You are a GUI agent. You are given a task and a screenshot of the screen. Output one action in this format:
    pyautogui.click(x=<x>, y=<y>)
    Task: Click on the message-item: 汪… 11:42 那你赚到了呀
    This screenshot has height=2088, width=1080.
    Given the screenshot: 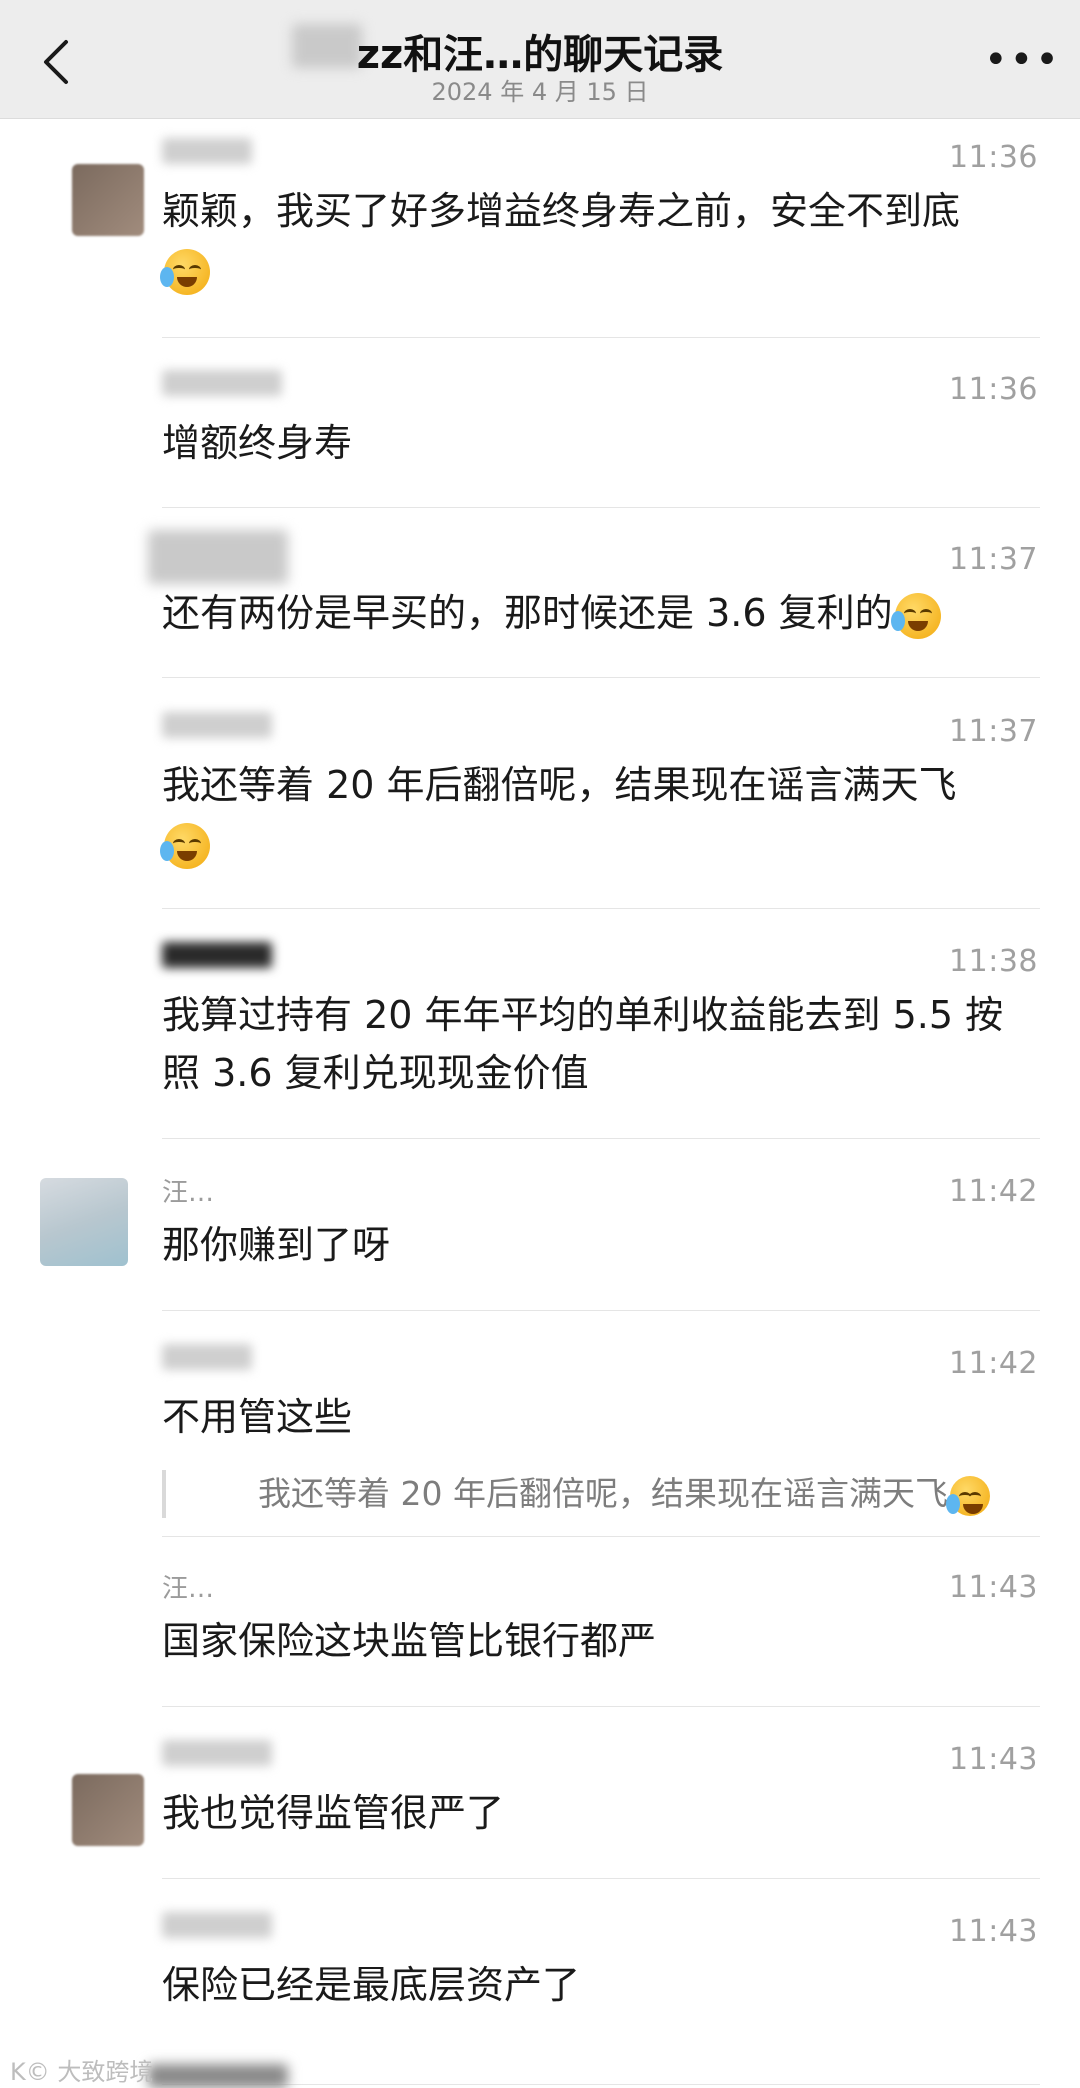 What is the action you would take?
    pyautogui.click(x=540, y=1234)
    